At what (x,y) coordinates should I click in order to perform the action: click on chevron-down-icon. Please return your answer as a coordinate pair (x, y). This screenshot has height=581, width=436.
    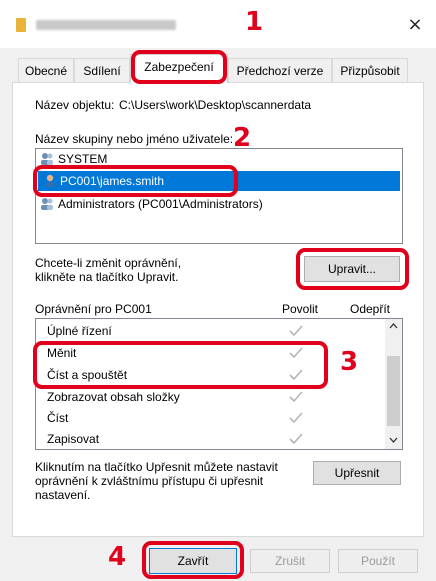
    Looking at the image, I should click on (393, 440).